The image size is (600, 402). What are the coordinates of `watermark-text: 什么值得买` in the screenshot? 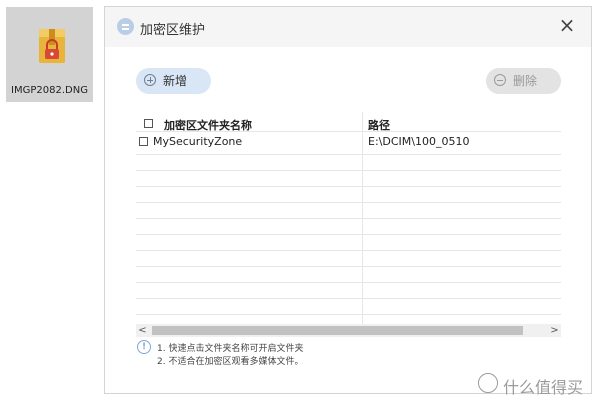 It's located at (543, 387).